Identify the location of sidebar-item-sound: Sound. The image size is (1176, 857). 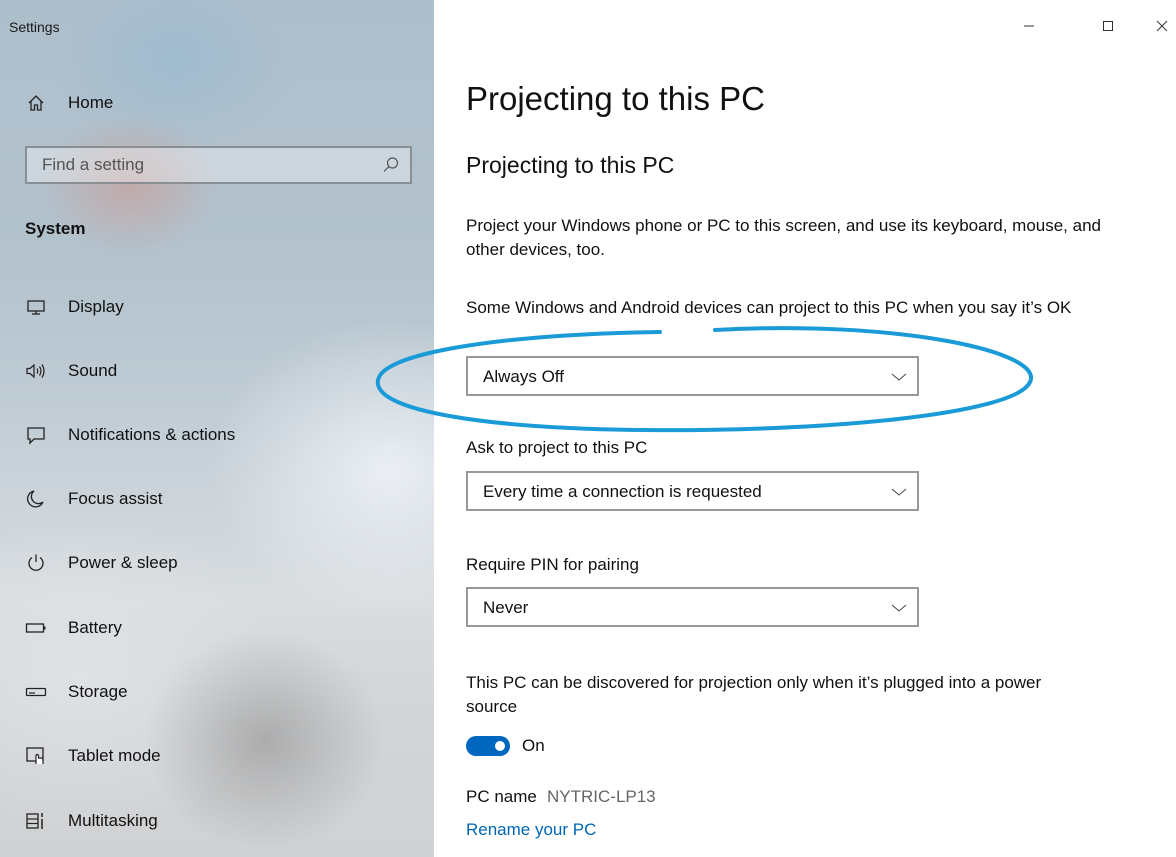
(217, 371).